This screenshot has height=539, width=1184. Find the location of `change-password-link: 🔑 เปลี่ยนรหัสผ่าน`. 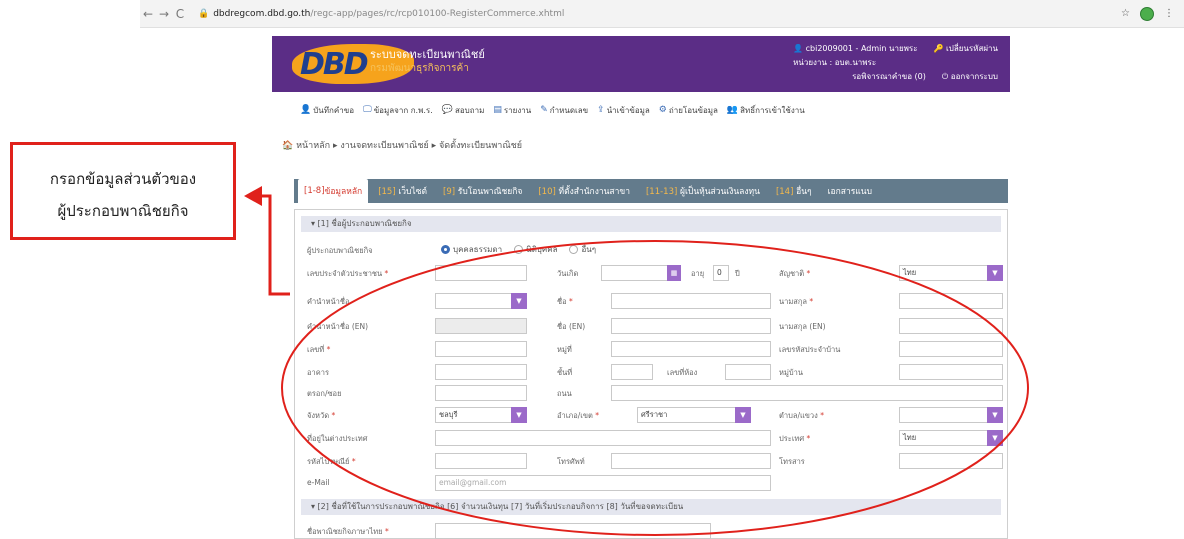

change-password-link: 🔑 เปลี่ยนรหัสผ่าน is located at coordinates (966, 49).